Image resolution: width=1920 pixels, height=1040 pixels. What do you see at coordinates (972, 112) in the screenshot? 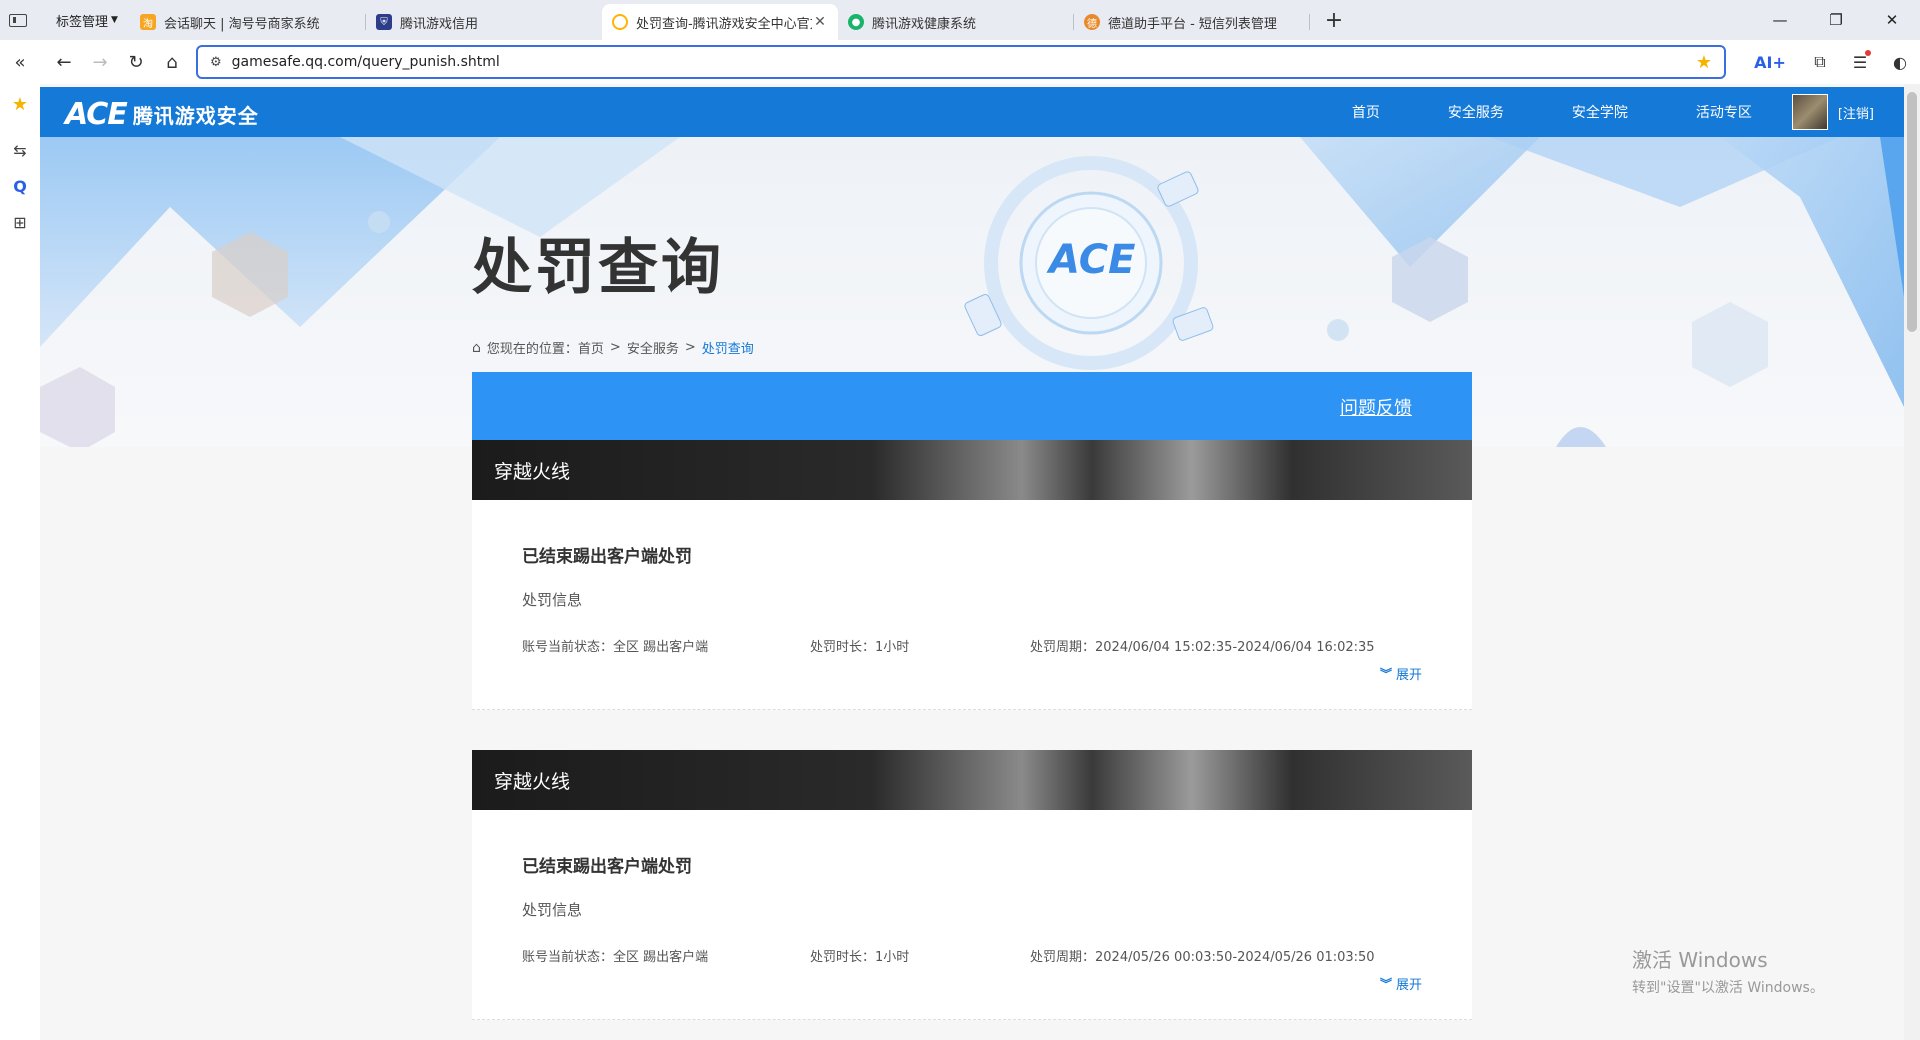
I see `site-header: ACE 腾讯游戏安全 首页 安全服务 安全学院 活动专区 [注销]` at bounding box center [972, 112].